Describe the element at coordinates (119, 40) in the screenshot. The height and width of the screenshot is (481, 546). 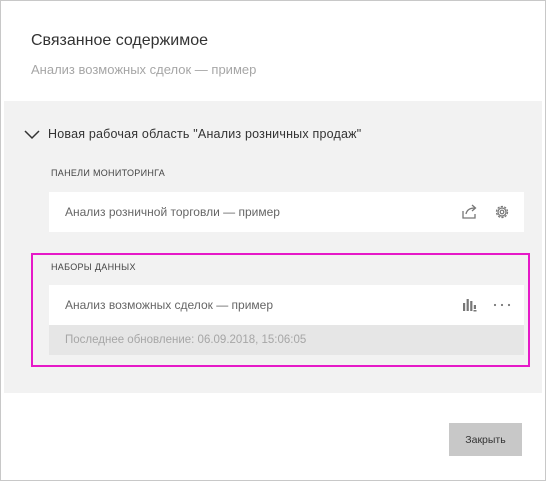
I see `dialog-title: Связанное содержимое` at that location.